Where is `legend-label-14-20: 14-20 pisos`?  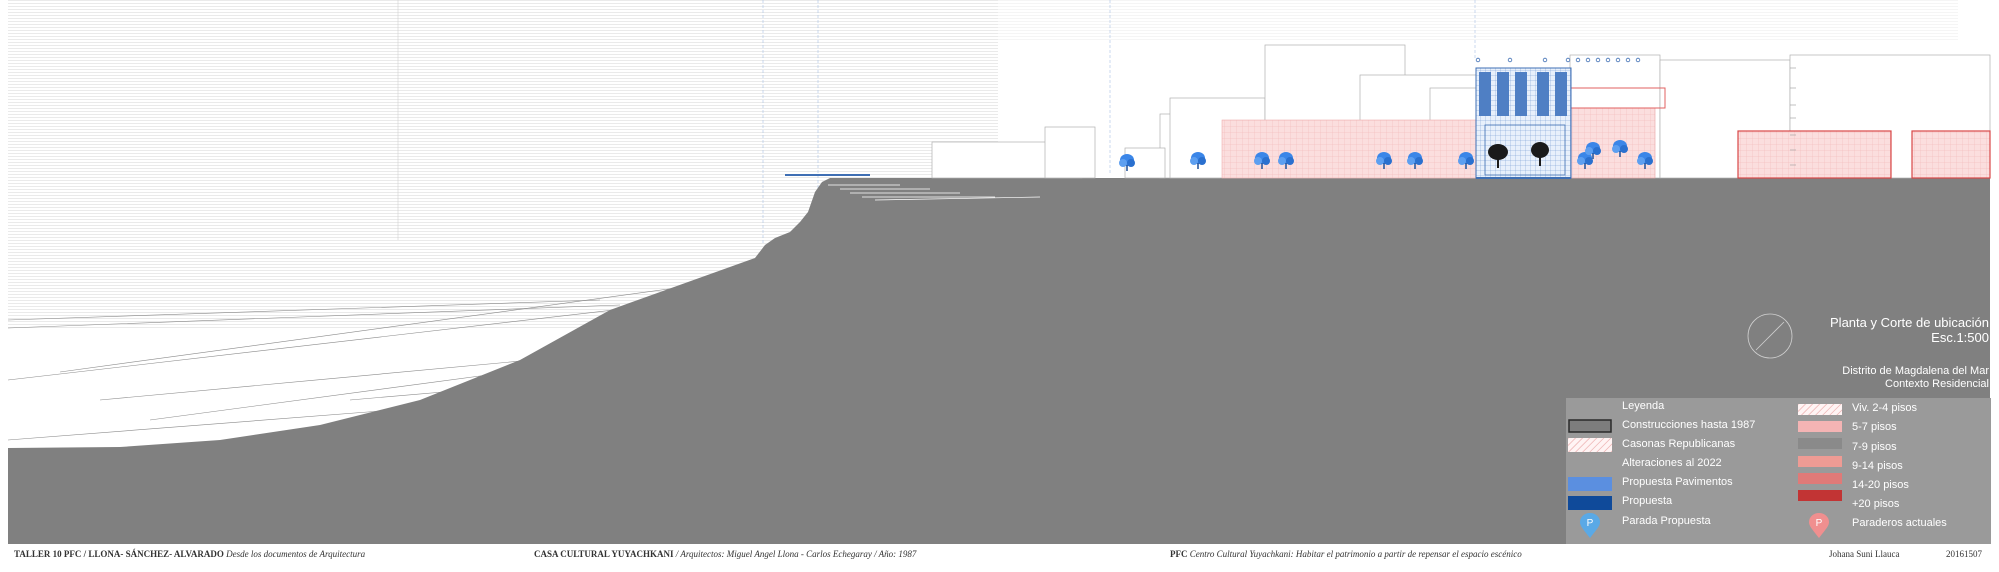 legend-label-14-20: 14-20 pisos is located at coordinates (1880, 485).